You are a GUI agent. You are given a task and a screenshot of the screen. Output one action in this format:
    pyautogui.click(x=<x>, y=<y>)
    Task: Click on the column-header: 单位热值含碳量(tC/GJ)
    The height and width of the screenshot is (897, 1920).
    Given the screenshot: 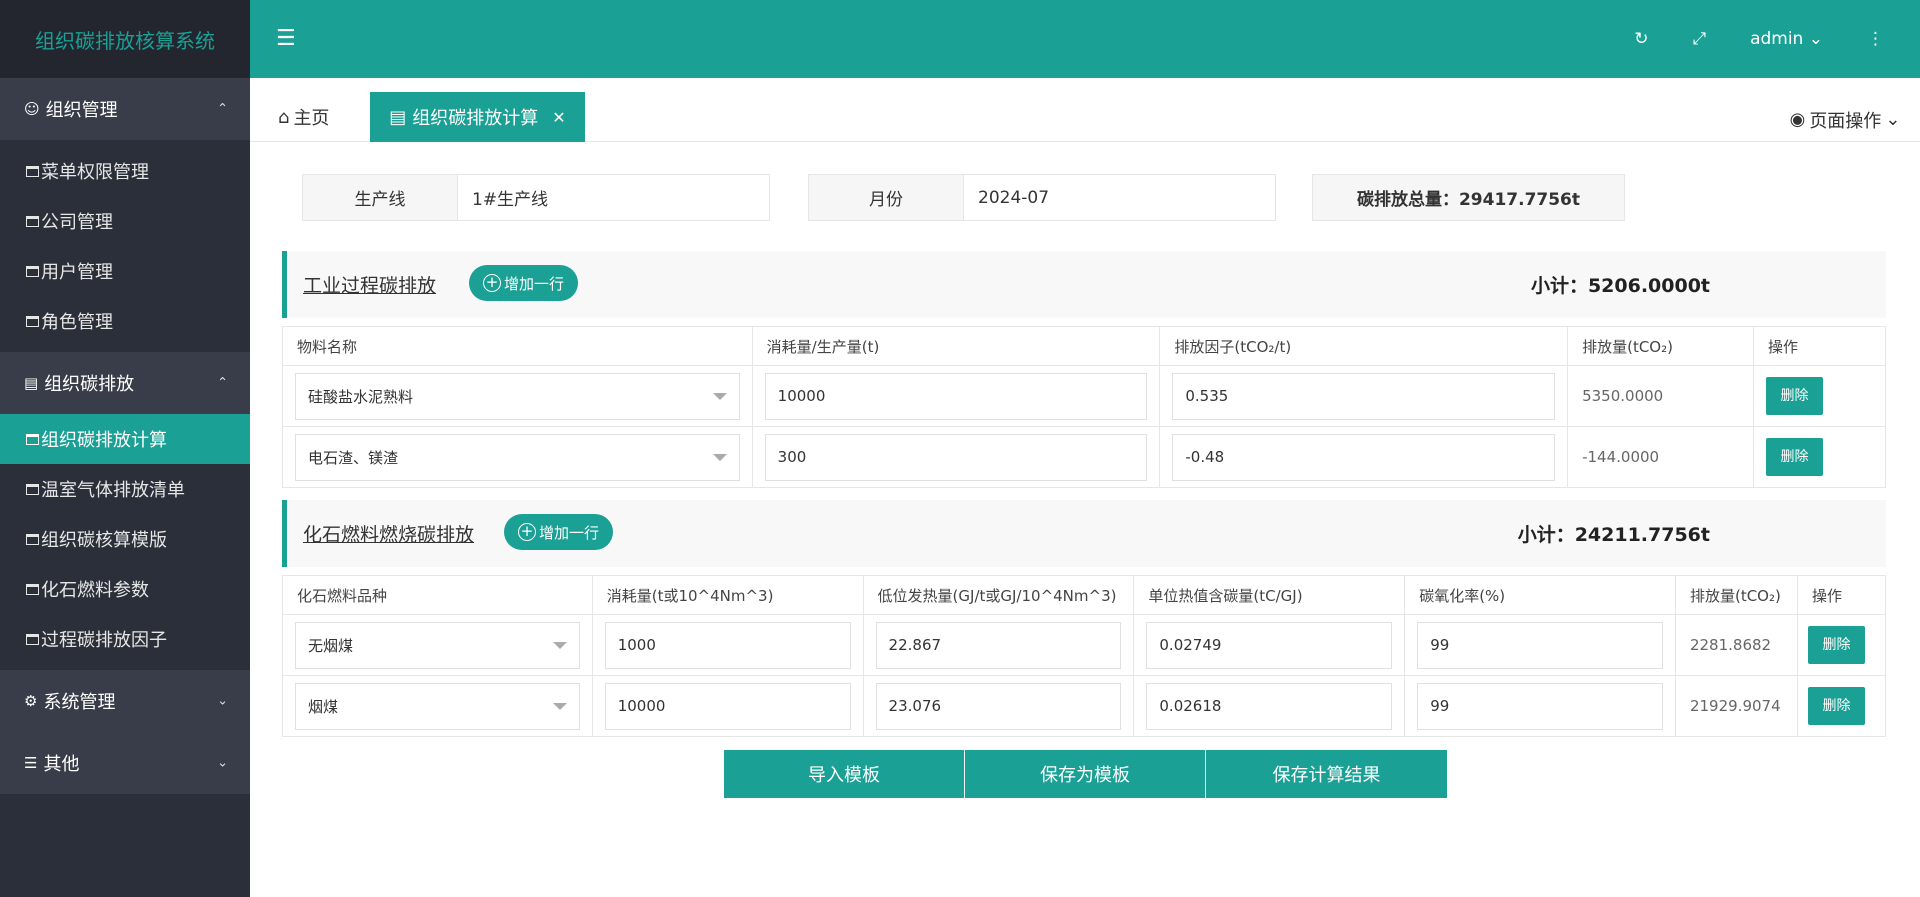 What is the action you would take?
    pyautogui.click(x=1269, y=595)
    